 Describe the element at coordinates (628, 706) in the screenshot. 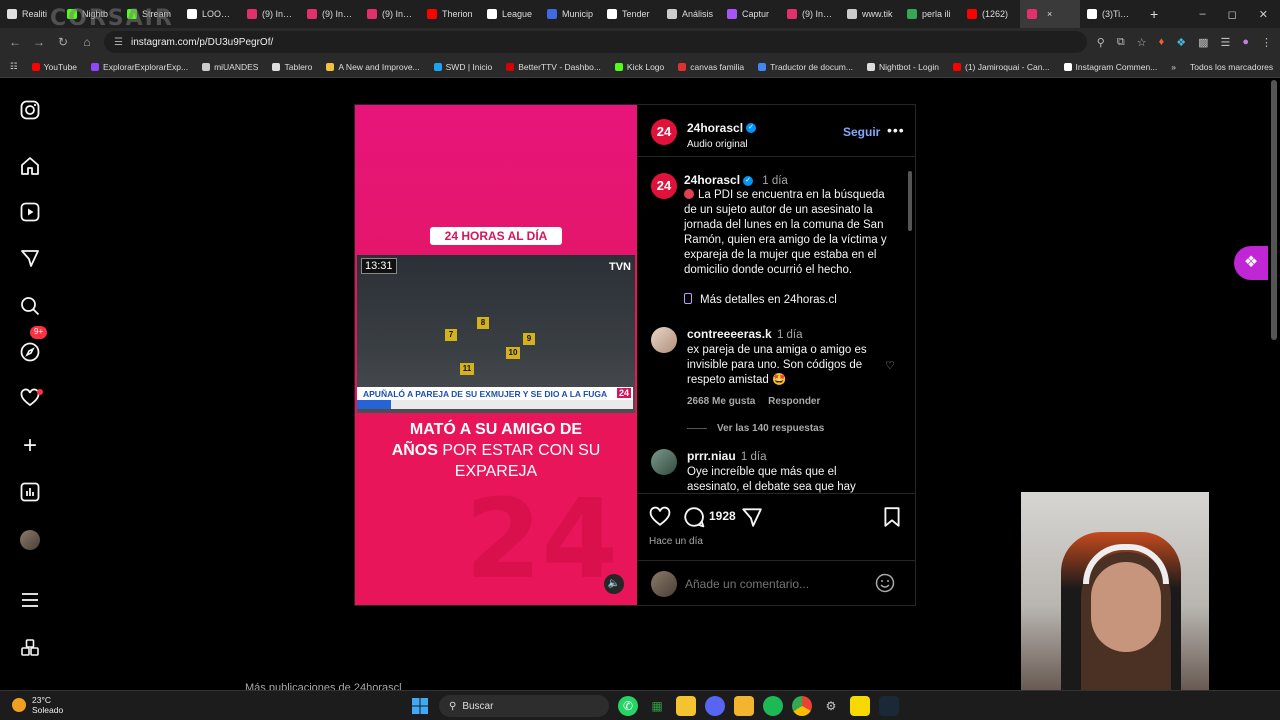

I see `whatsapp-icon: ✆` at that location.